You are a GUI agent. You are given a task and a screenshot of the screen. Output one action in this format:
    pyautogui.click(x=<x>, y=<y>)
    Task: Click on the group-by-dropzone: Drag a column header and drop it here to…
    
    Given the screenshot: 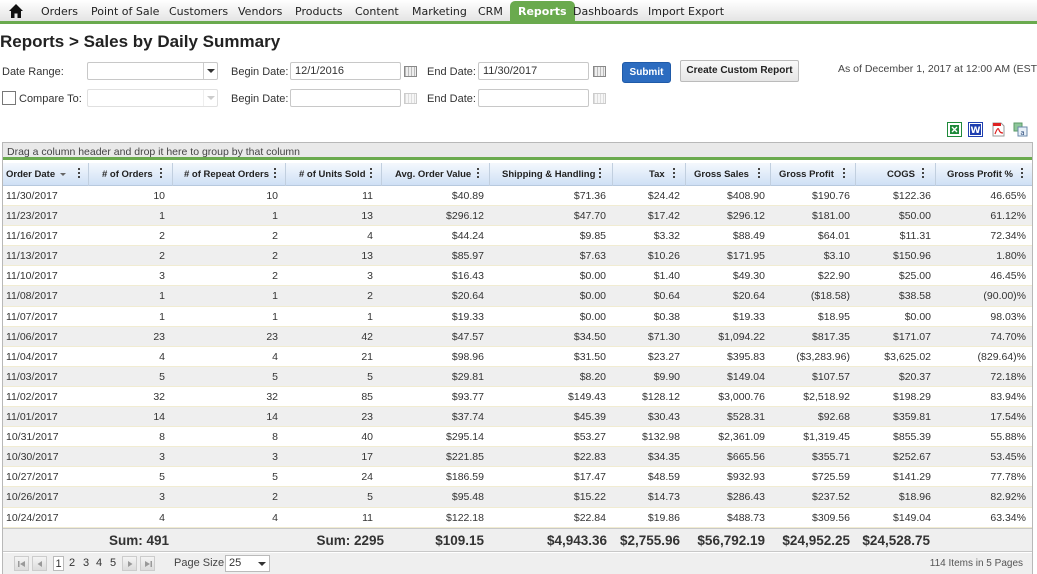 What is the action you would take?
    pyautogui.click(x=517, y=151)
    